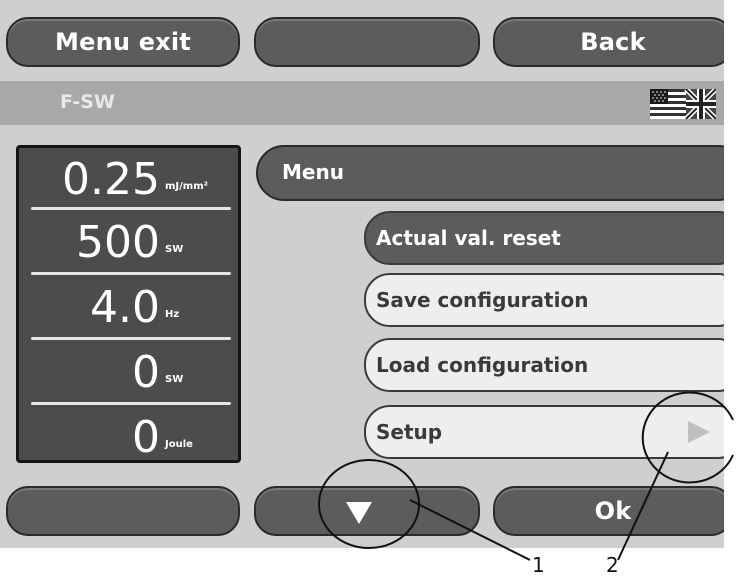 This screenshot has height=578, width=737. I want to click on menu-item-setup: Setup, so click(544, 432).